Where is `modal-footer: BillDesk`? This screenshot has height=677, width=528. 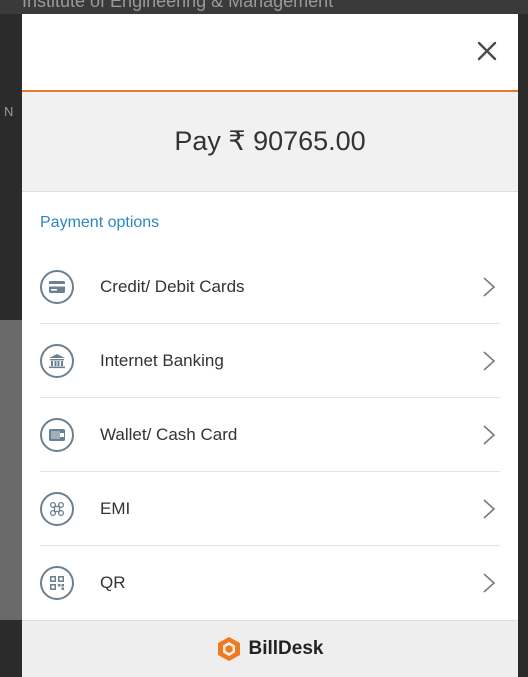 modal-footer: BillDesk is located at coordinates (270, 648).